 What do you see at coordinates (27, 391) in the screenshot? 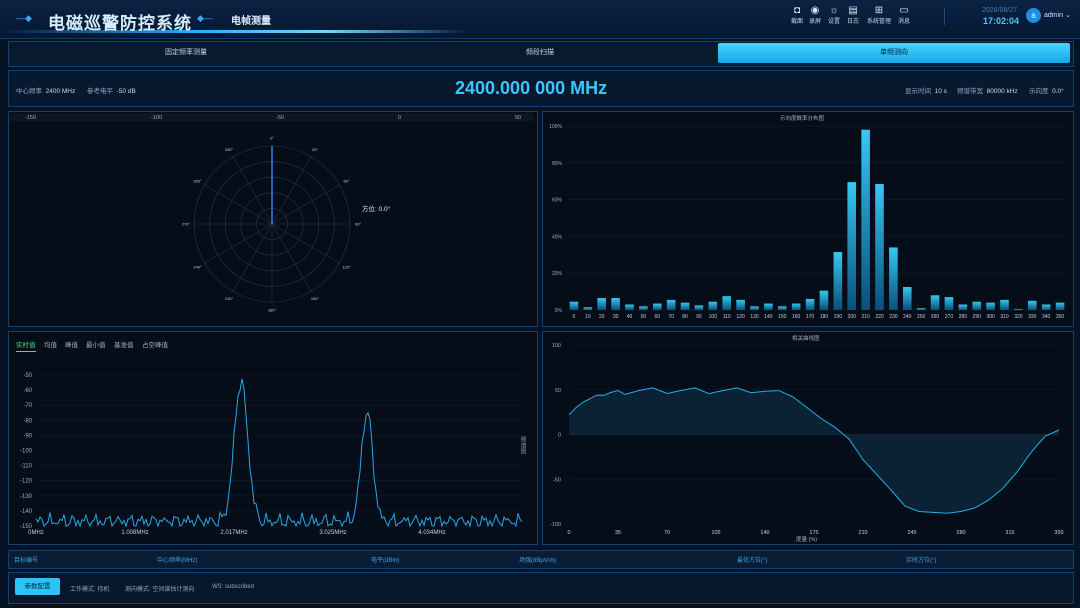
I see `spectrum-y-tick: -60` at bounding box center [27, 391].